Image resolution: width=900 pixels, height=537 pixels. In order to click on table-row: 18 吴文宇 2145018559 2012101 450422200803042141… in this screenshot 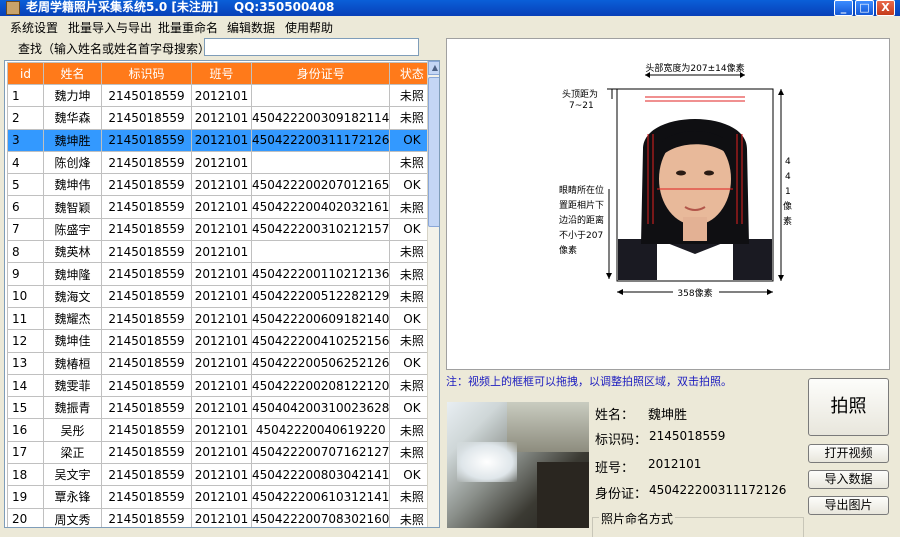, I will do `click(221, 475)`.